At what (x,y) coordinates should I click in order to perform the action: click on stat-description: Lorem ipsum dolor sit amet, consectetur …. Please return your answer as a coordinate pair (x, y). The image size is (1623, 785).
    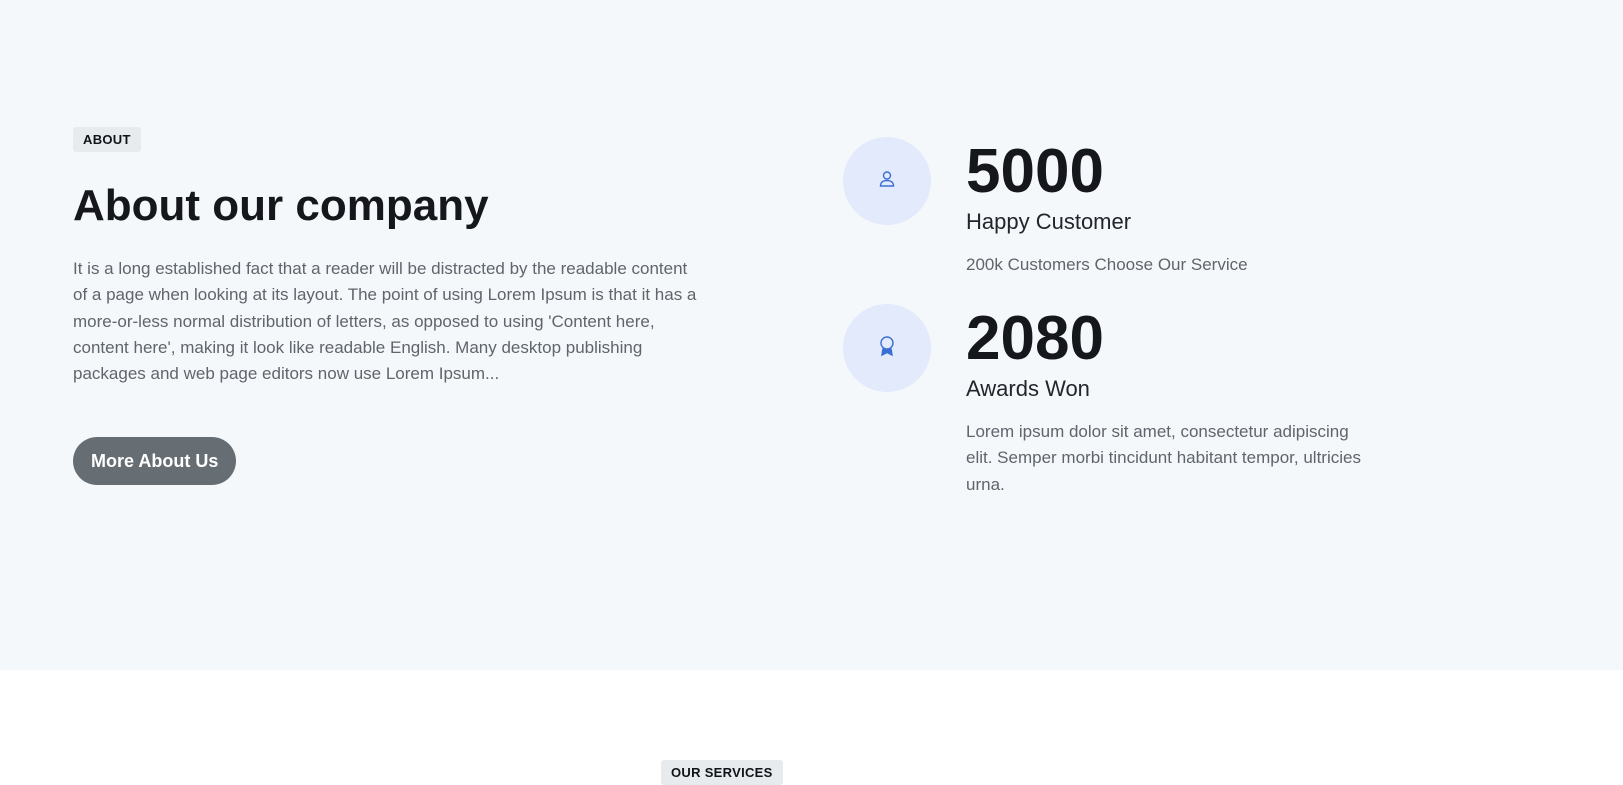
    Looking at the image, I should click on (1163, 458).